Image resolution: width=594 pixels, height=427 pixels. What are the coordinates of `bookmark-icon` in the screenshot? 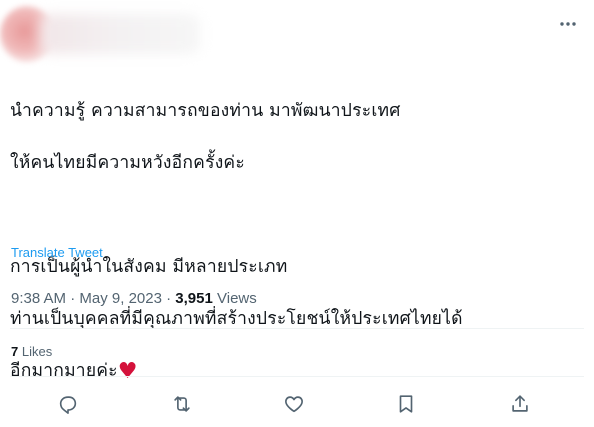 It's located at (406, 404).